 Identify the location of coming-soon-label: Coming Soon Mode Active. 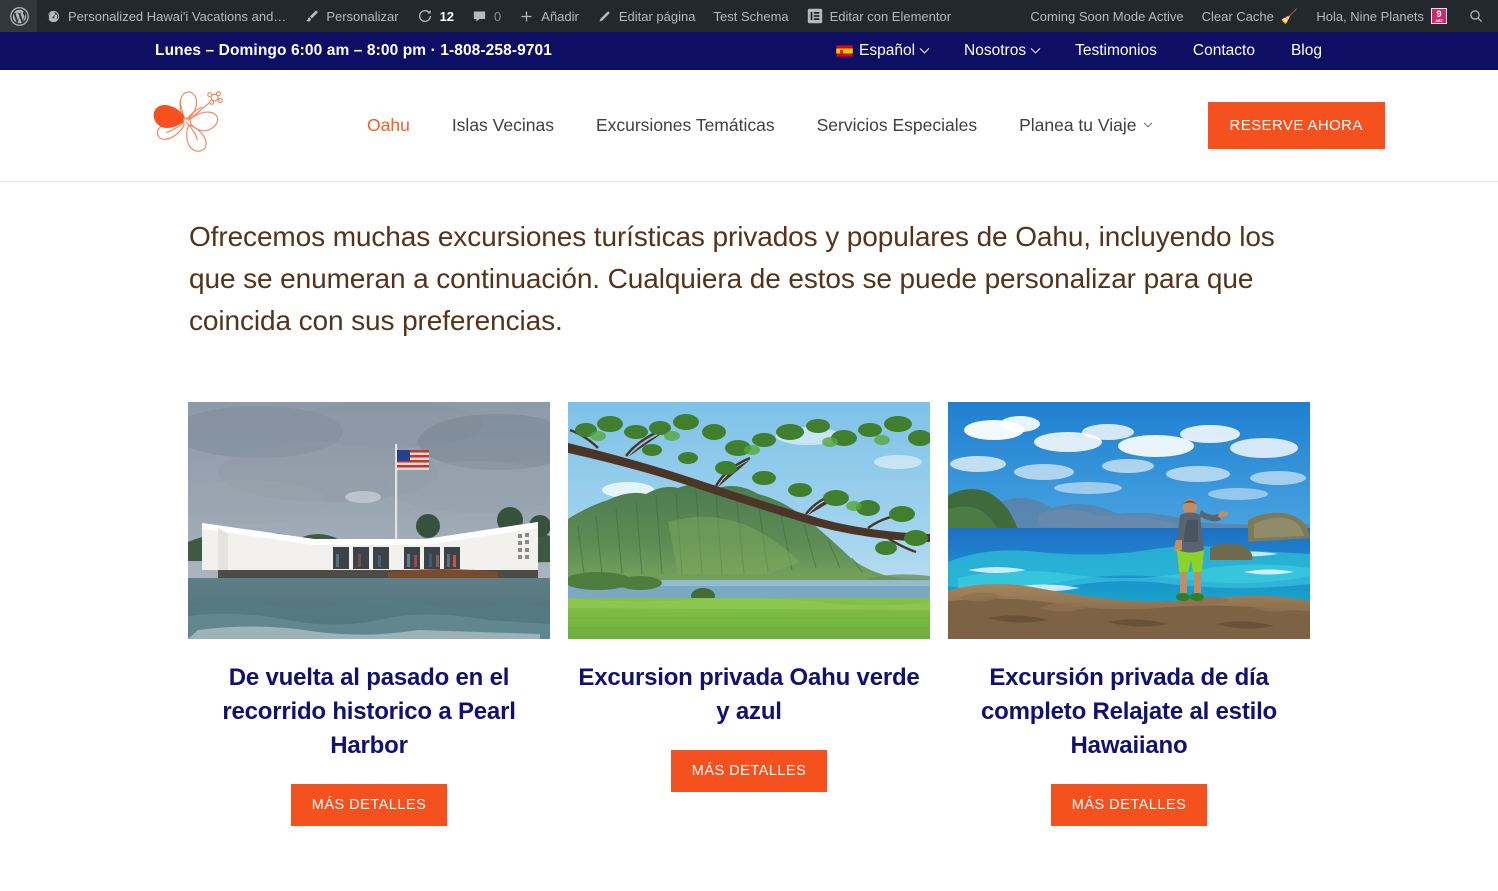
(1107, 16).